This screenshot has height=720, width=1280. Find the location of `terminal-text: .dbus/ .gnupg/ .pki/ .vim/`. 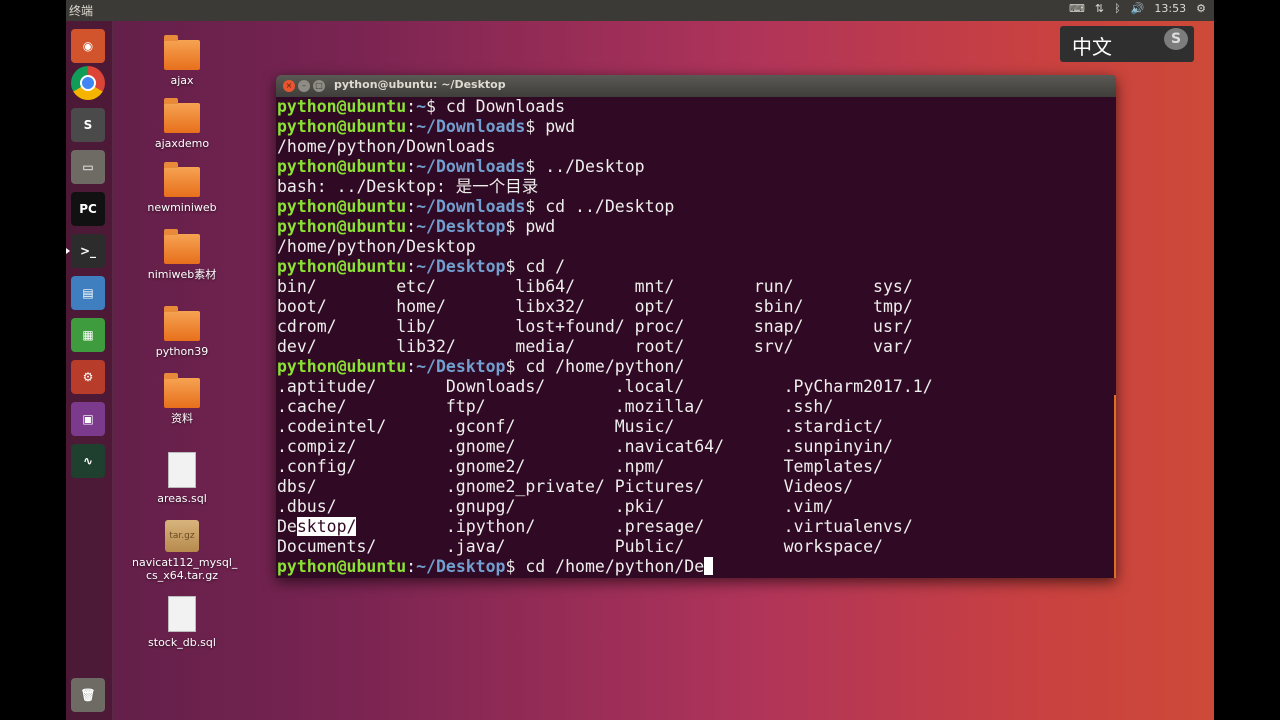

terminal-text: .dbus/ .gnupg/ .pki/ .vim/ is located at coordinates (555, 506).